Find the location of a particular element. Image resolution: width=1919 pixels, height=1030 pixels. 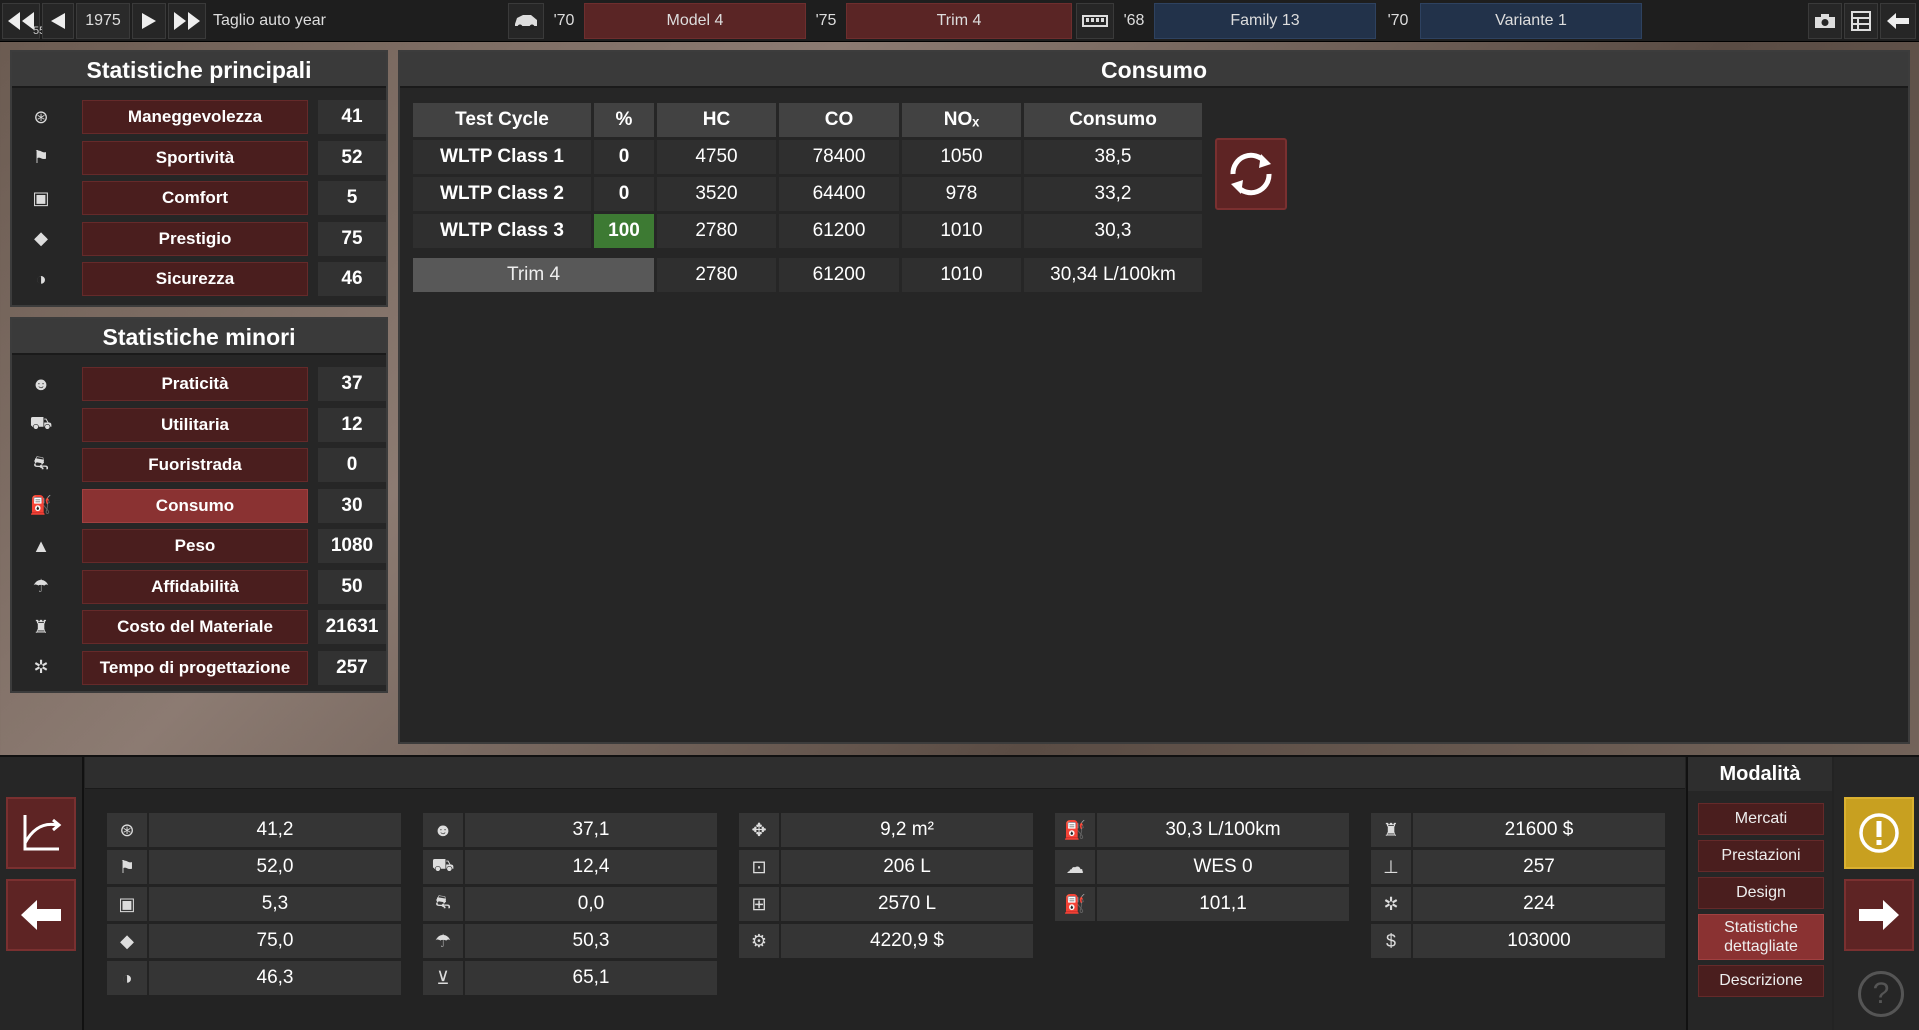

mode-design-button: Design is located at coordinates (1761, 893).